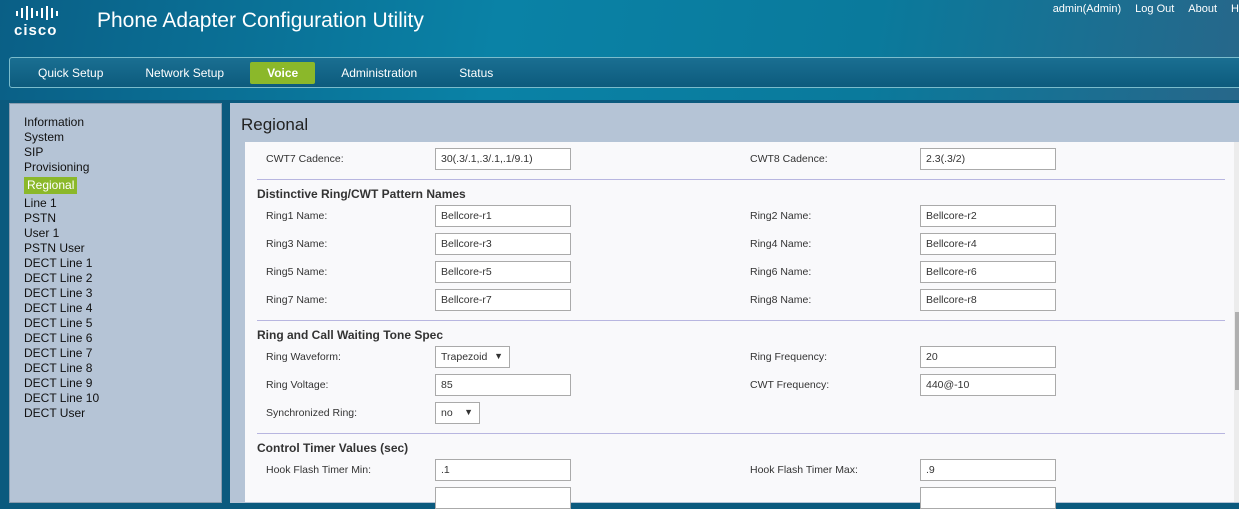  I want to click on page-title: Regional, so click(275, 124).